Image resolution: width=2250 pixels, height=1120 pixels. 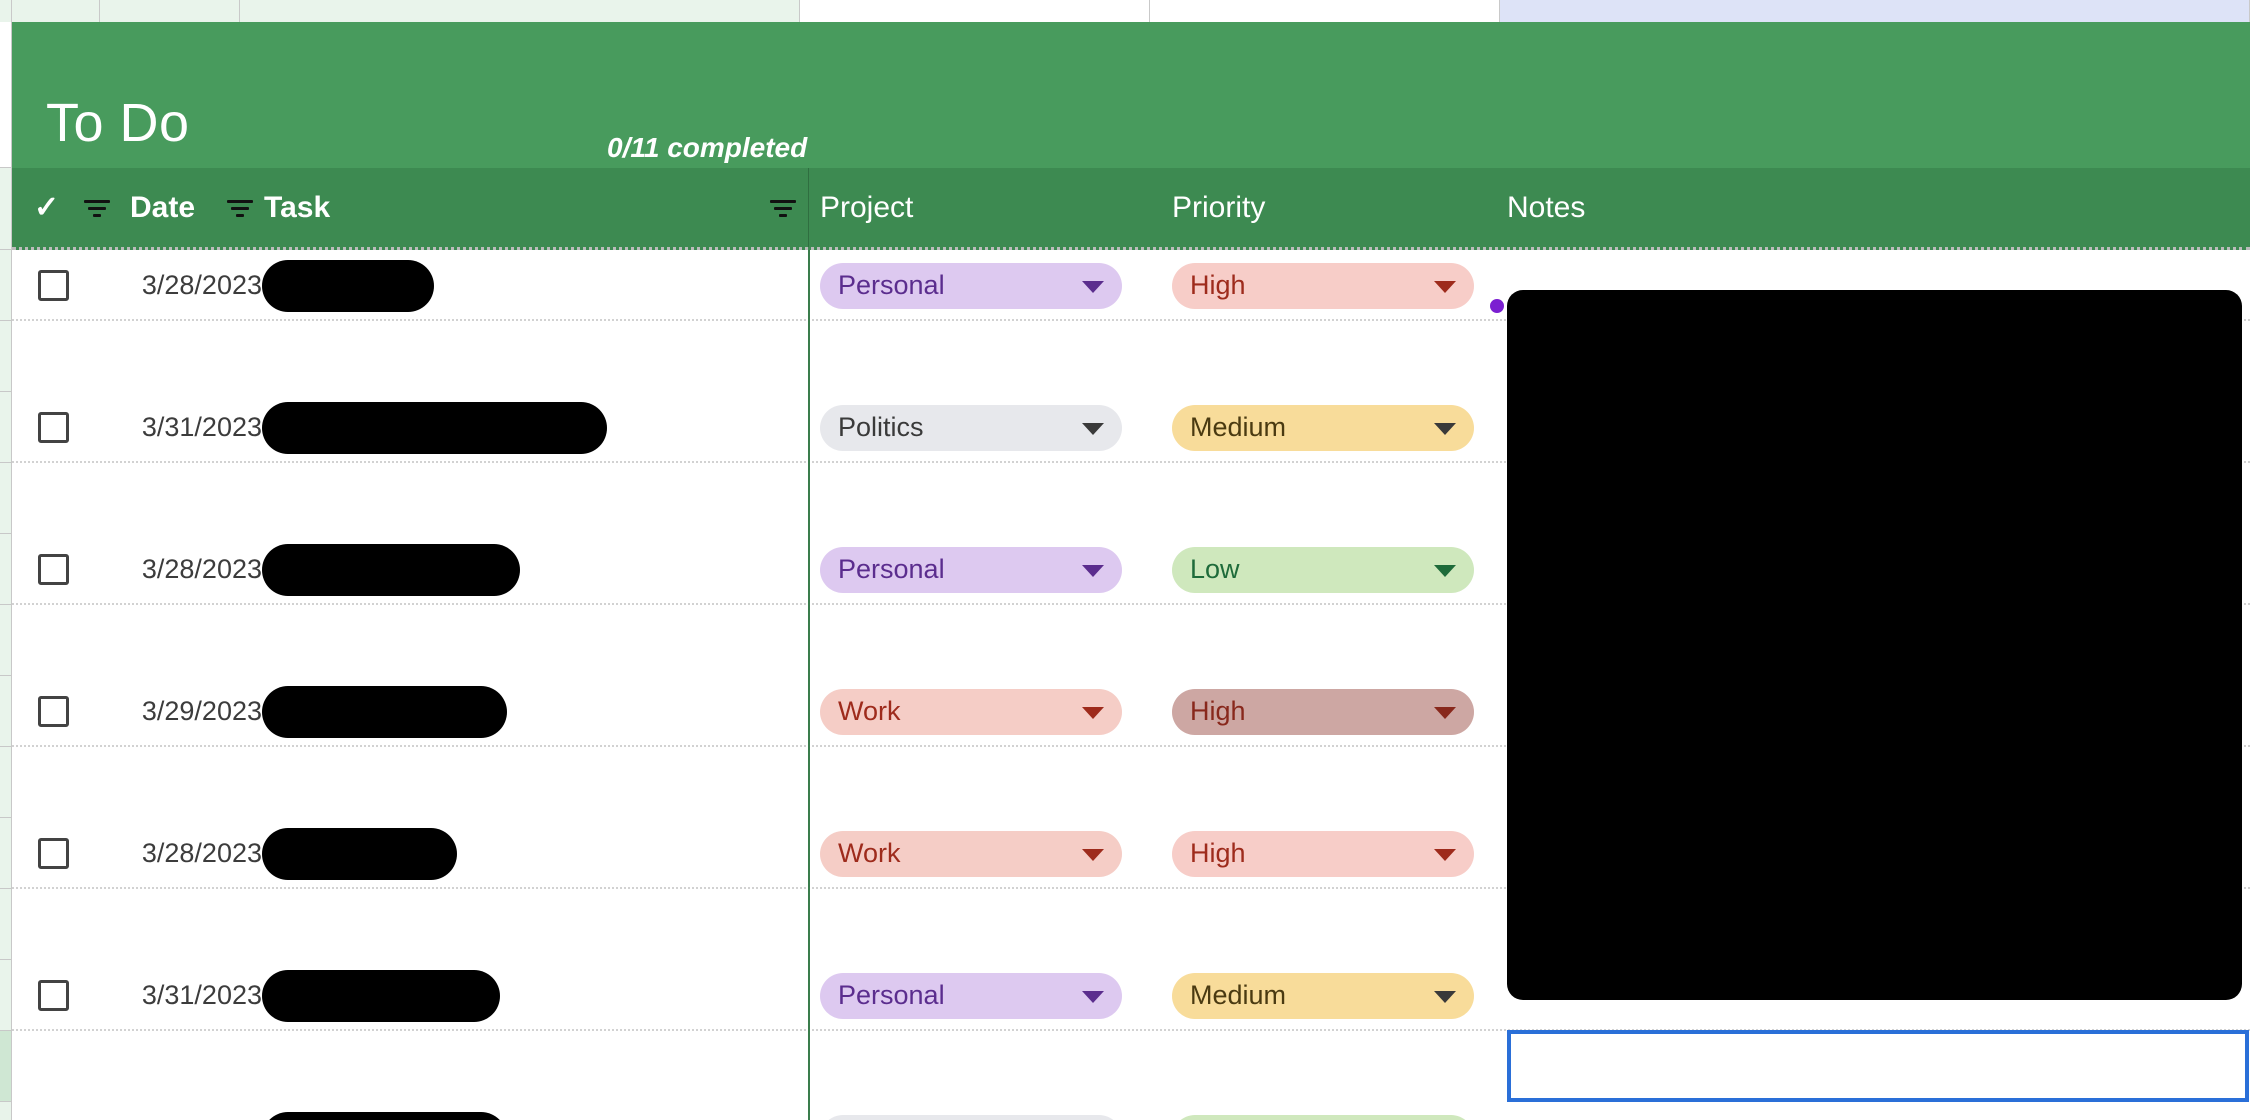 I want to click on notes-active-cell, so click(x=1878, y=1066).